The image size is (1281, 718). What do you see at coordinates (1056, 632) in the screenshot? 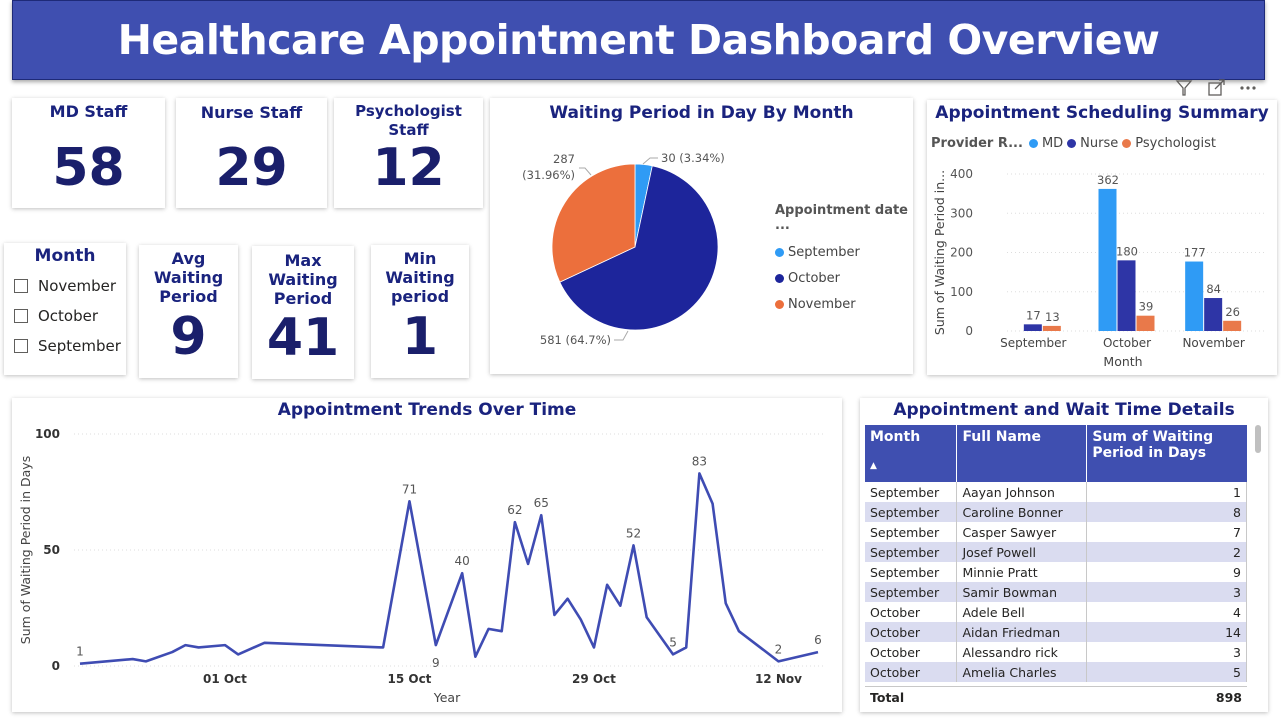
I see `table-row: October Aidan Friedman 14` at bounding box center [1056, 632].